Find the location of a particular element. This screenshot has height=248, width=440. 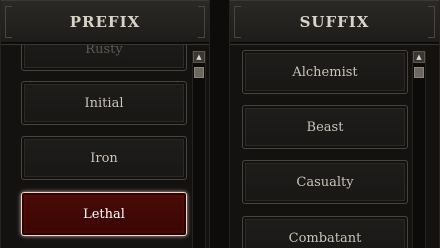

suffix-header: SUFFIX is located at coordinates (334, 22).